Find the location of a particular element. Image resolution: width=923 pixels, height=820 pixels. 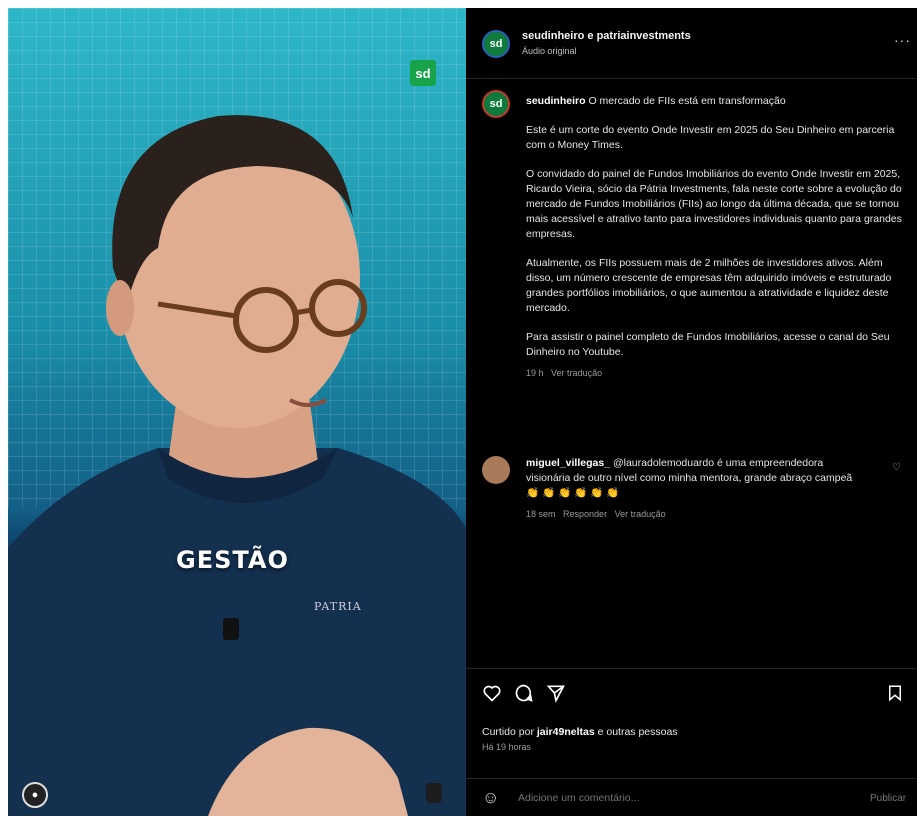

comment-input is located at coordinates (668, 798).